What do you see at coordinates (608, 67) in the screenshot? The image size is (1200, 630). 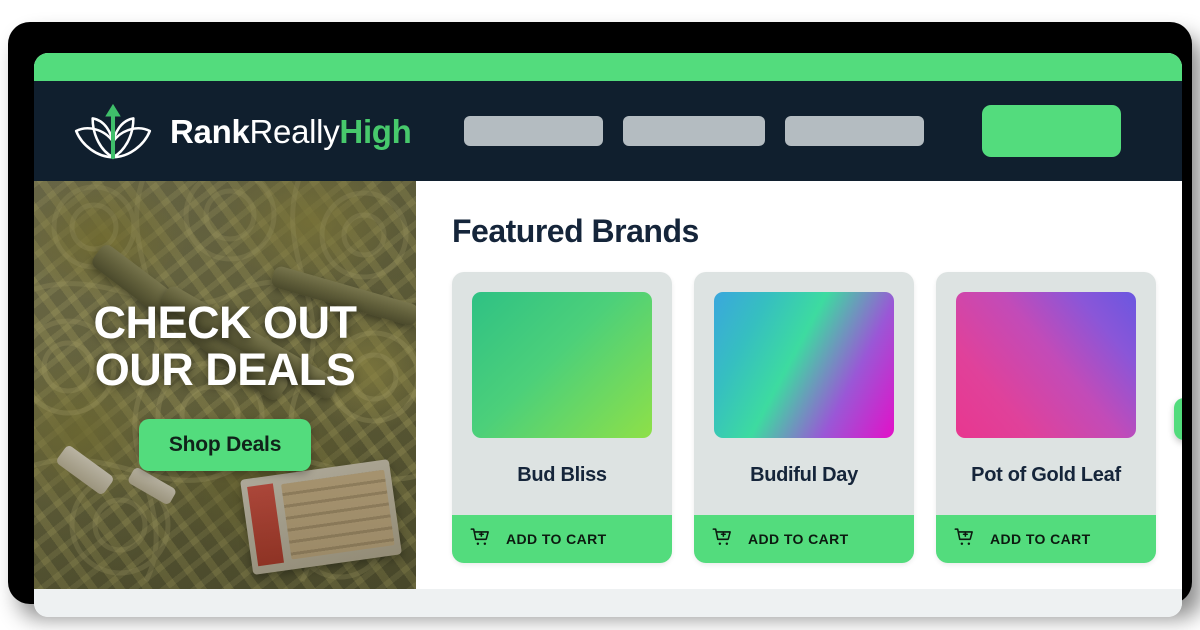 I see `top-accent-bar` at bounding box center [608, 67].